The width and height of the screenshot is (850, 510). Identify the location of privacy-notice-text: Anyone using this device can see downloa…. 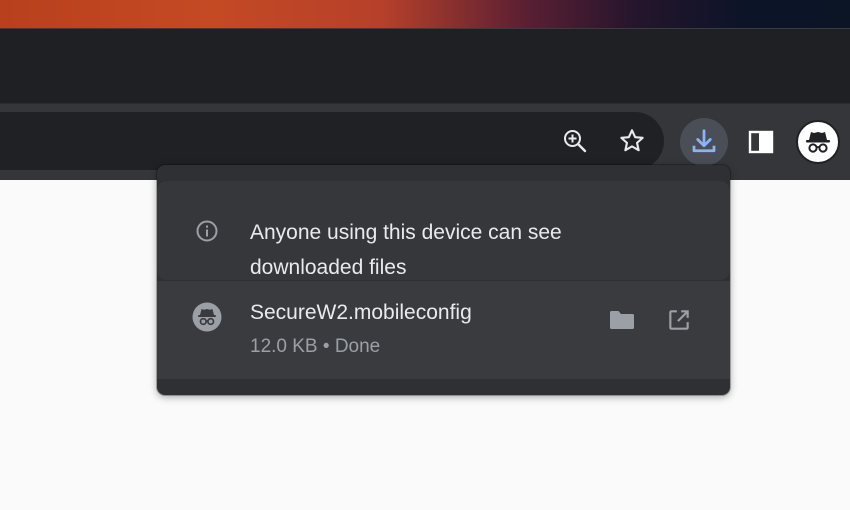
(470, 250).